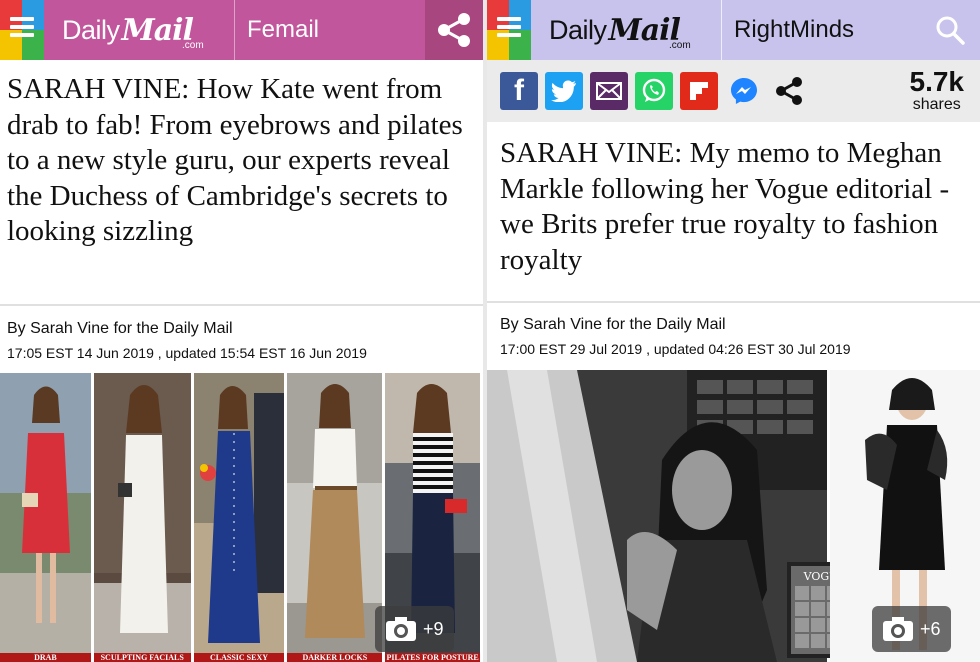  I want to click on section-title: RightMinds, so click(820, 30).